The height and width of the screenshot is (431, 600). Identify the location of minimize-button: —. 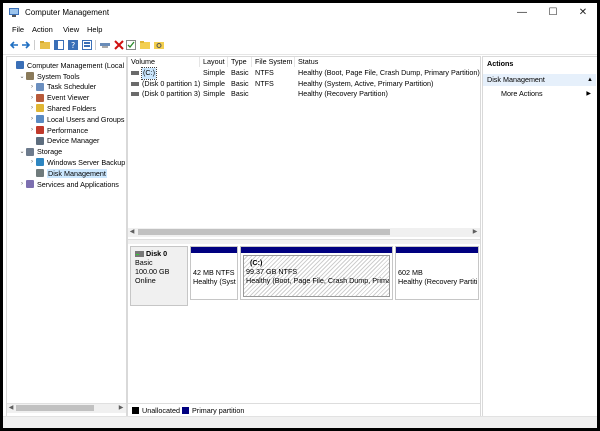
(522, 13).